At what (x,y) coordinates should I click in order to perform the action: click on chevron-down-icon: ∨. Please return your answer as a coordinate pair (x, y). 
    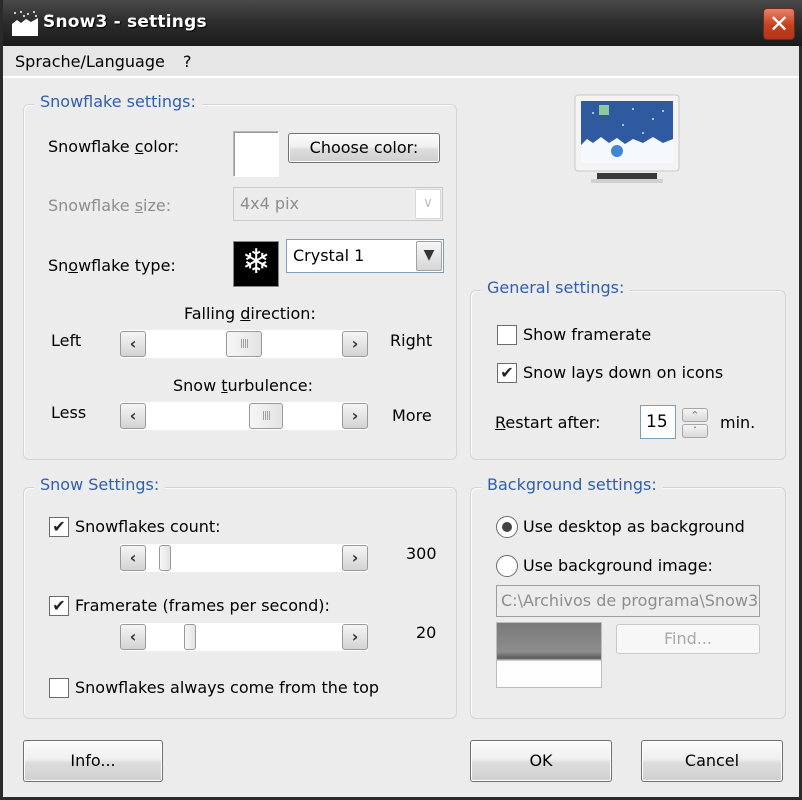
    Looking at the image, I should click on (428, 204).